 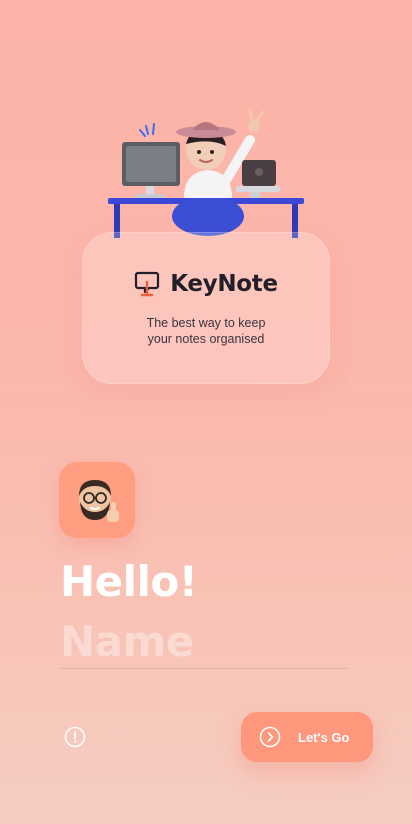 What do you see at coordinates (270, 737) in the screenshot?
I see `chevron-right-circle-icon` at bounding box center [270, 737].